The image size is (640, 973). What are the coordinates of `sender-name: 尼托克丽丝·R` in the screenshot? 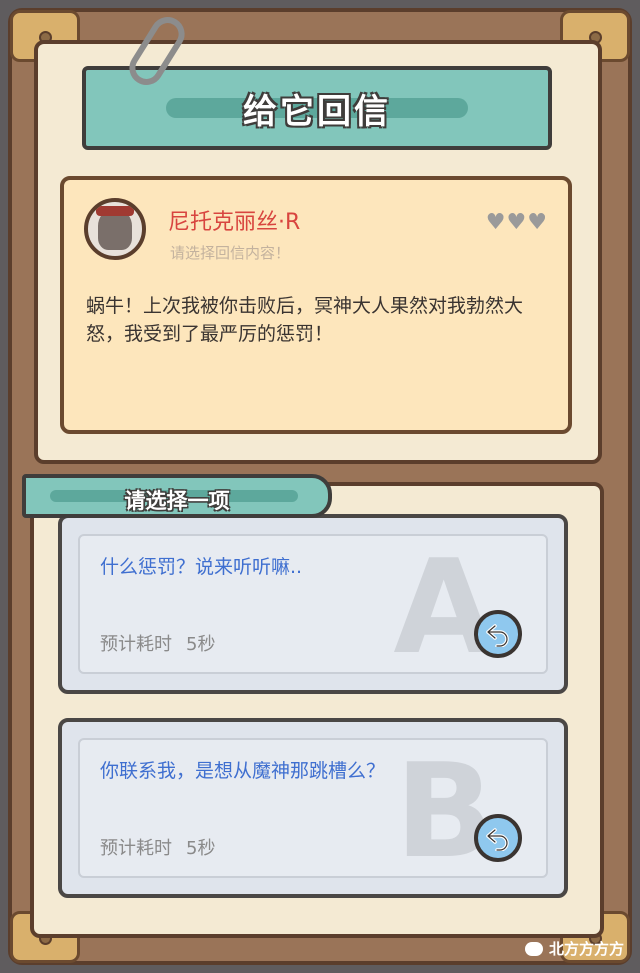 It's located at (234, 222).